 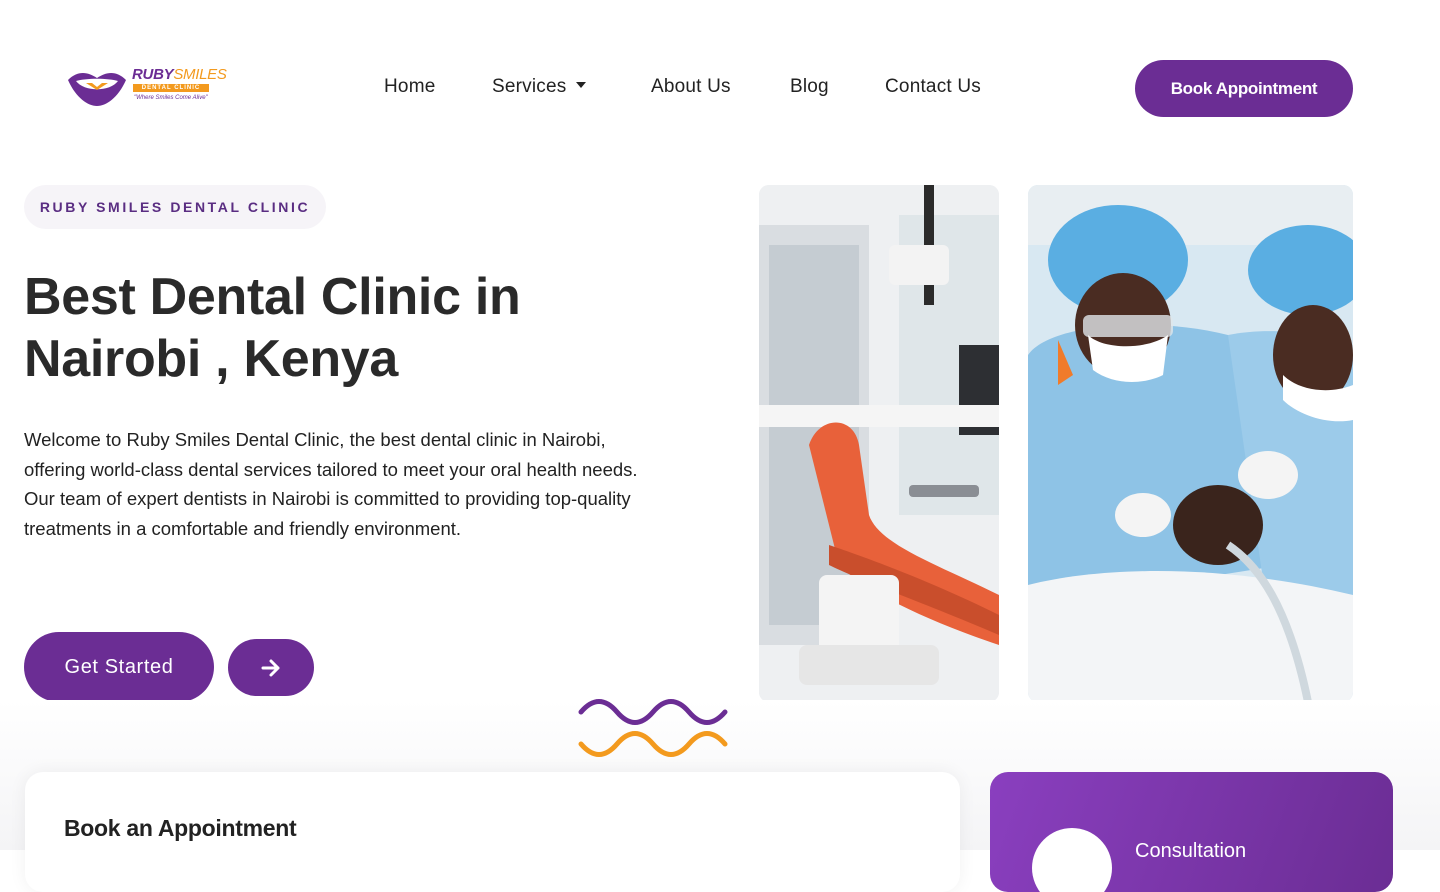 I want to click on consultation-label: Consultation, so click(x=1191, y=851).